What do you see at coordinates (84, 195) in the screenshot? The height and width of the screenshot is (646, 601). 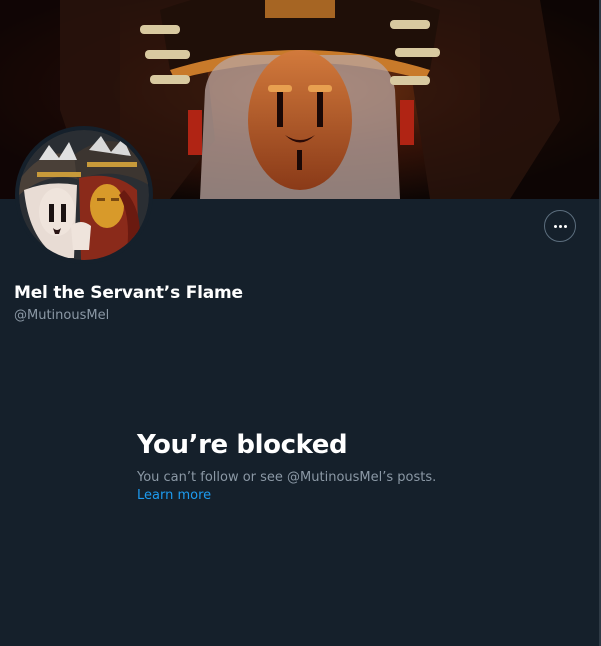 I see `profile-avatar` at bounding box center [84, 195].